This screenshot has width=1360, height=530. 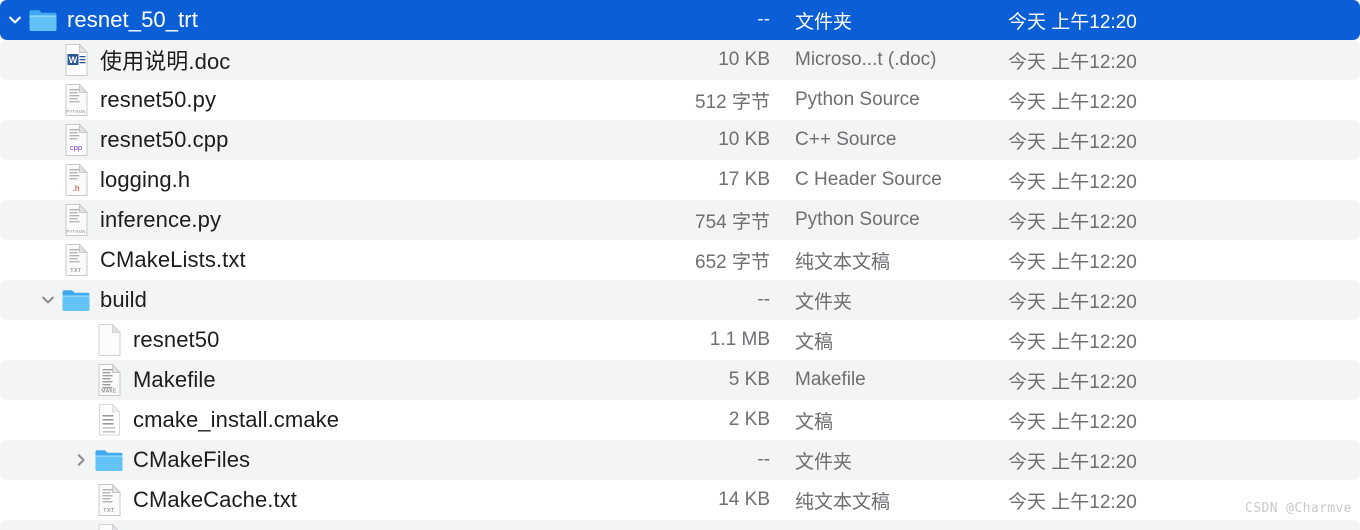 I want to click on cell-name: cmake_install.cmake, so click(x=330, y=420).